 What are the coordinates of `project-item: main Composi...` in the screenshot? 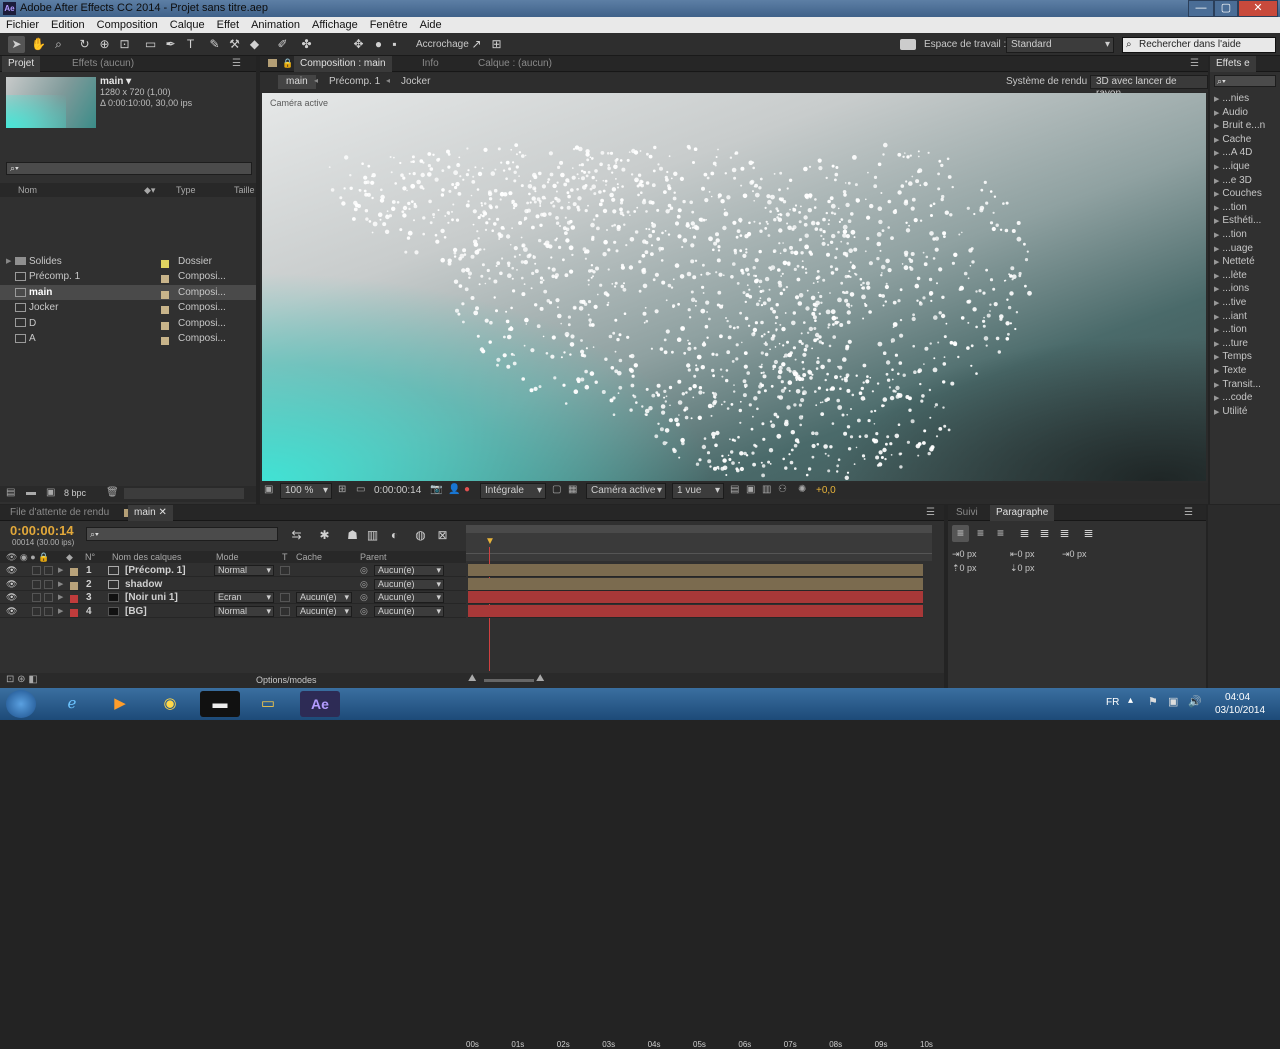 It's located at (128, 292).